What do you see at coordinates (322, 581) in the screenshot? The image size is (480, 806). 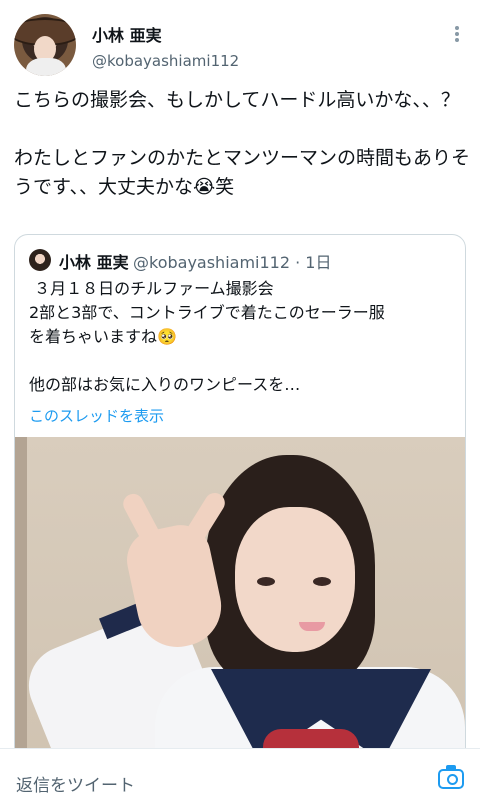 I see `photo-eye-right` at bounding box center [322, 581].